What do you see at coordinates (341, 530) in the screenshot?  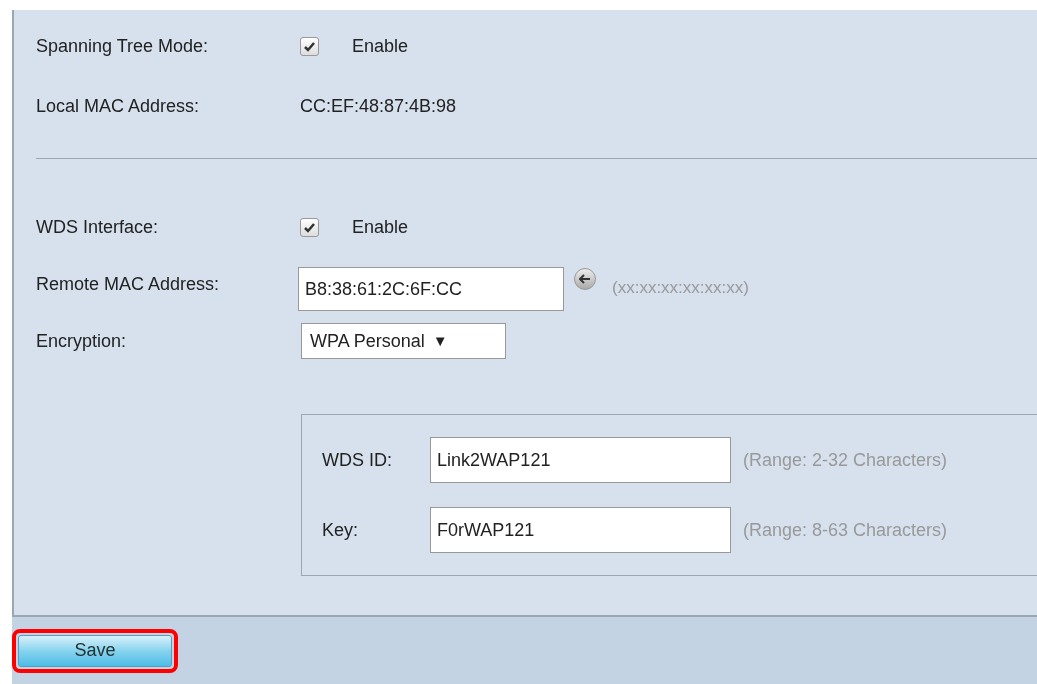 I see `field-label: Key:` at bounding box center [341, 530].